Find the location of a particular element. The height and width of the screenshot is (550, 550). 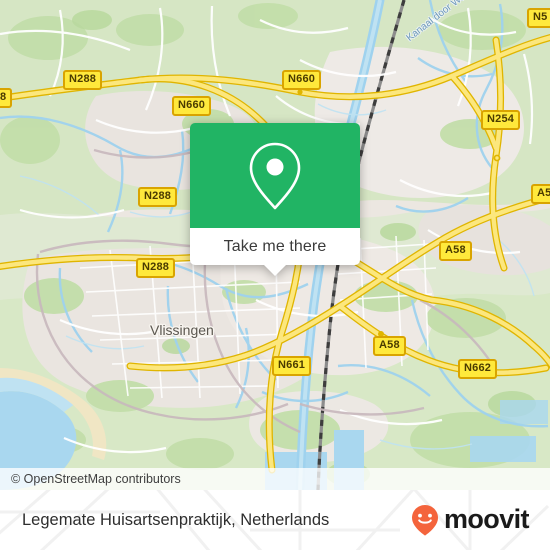

popup-image-area is located at coordinates (275, 175).